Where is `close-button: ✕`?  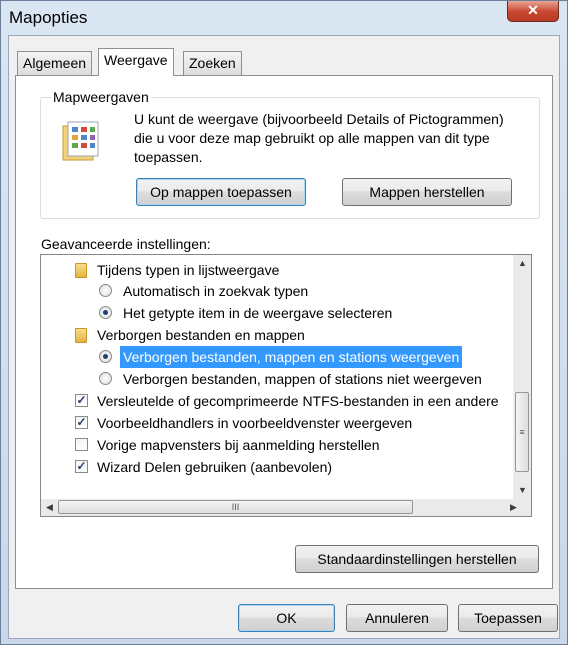
close-button: ✕ is located at coordinates (533, 11).